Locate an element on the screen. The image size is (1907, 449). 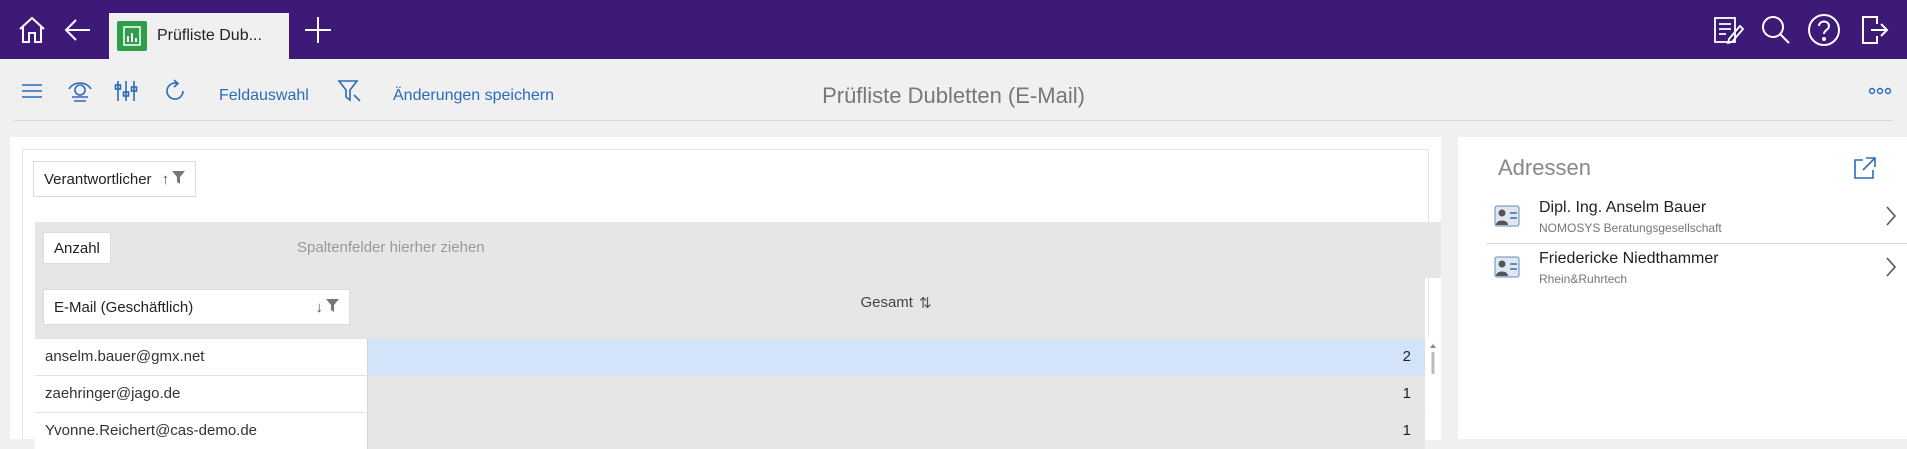
more-icon is located at coordinates (1880, 91).